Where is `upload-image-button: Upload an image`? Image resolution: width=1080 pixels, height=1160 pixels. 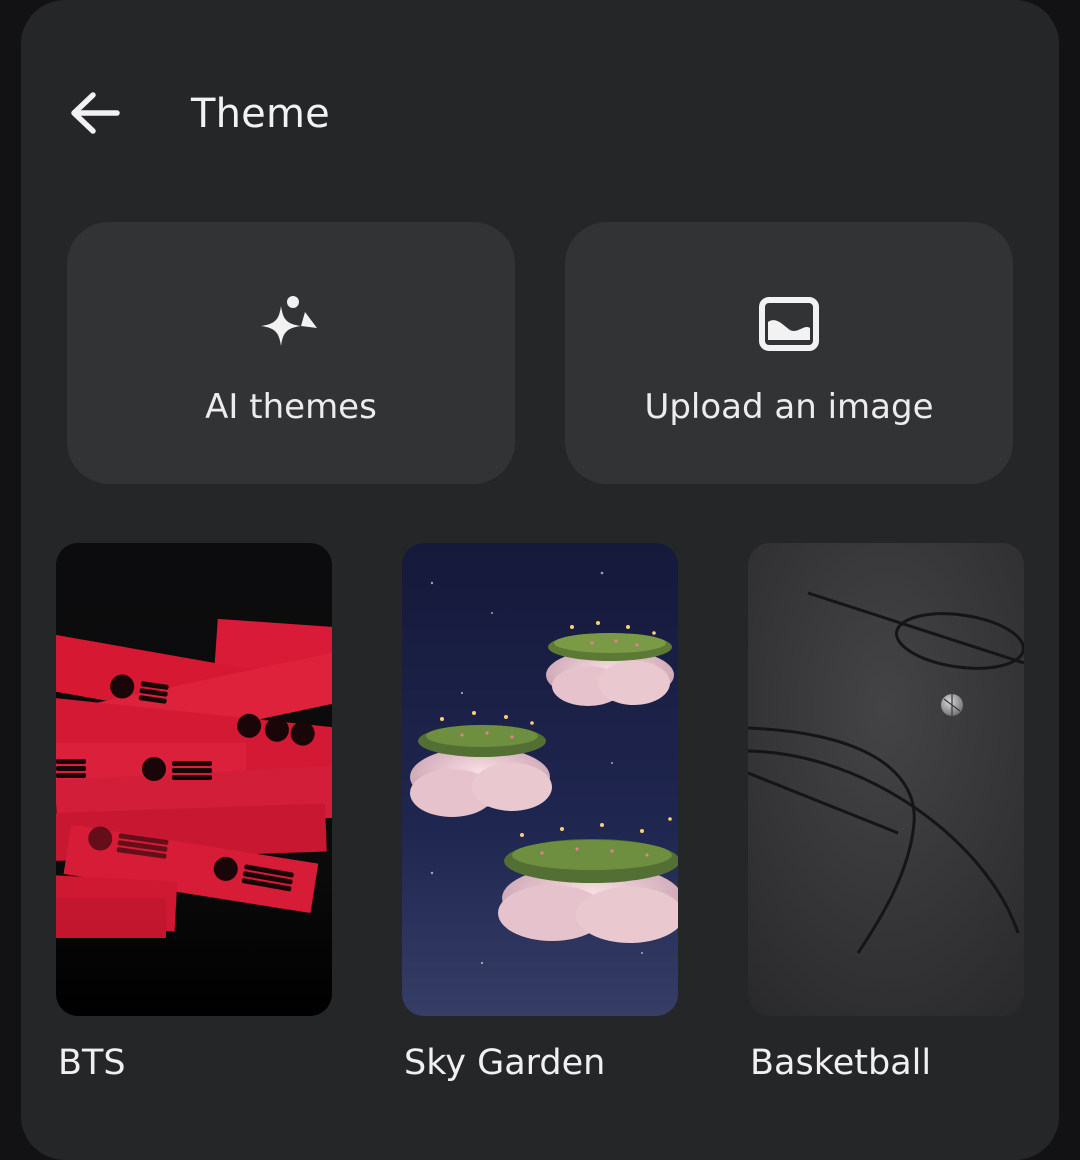
upload-image-button: Upload an image is located at coordinates (789, 353).